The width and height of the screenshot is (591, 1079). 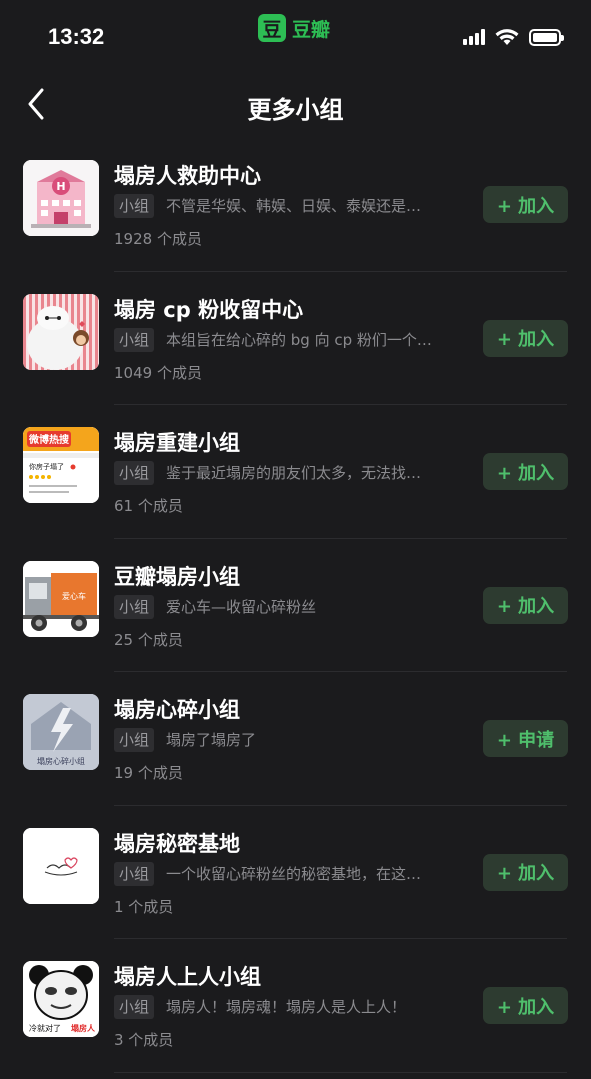 I want to click on group-description: 塌房了塌房了, so click(x=211, y=740).